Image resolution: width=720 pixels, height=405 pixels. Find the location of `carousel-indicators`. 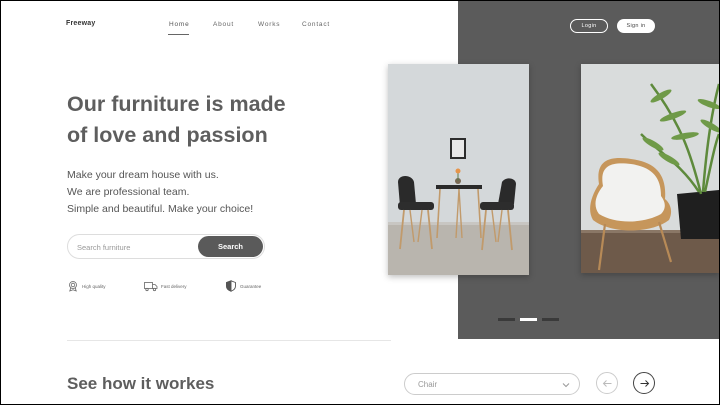

carousel-indicators is located at coordinates (528, 319).